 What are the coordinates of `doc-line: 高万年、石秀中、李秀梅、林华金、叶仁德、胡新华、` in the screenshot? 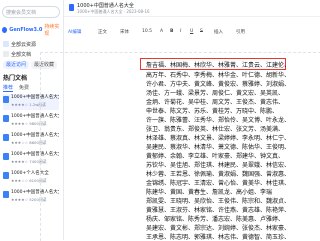 It's located at (218, 75).